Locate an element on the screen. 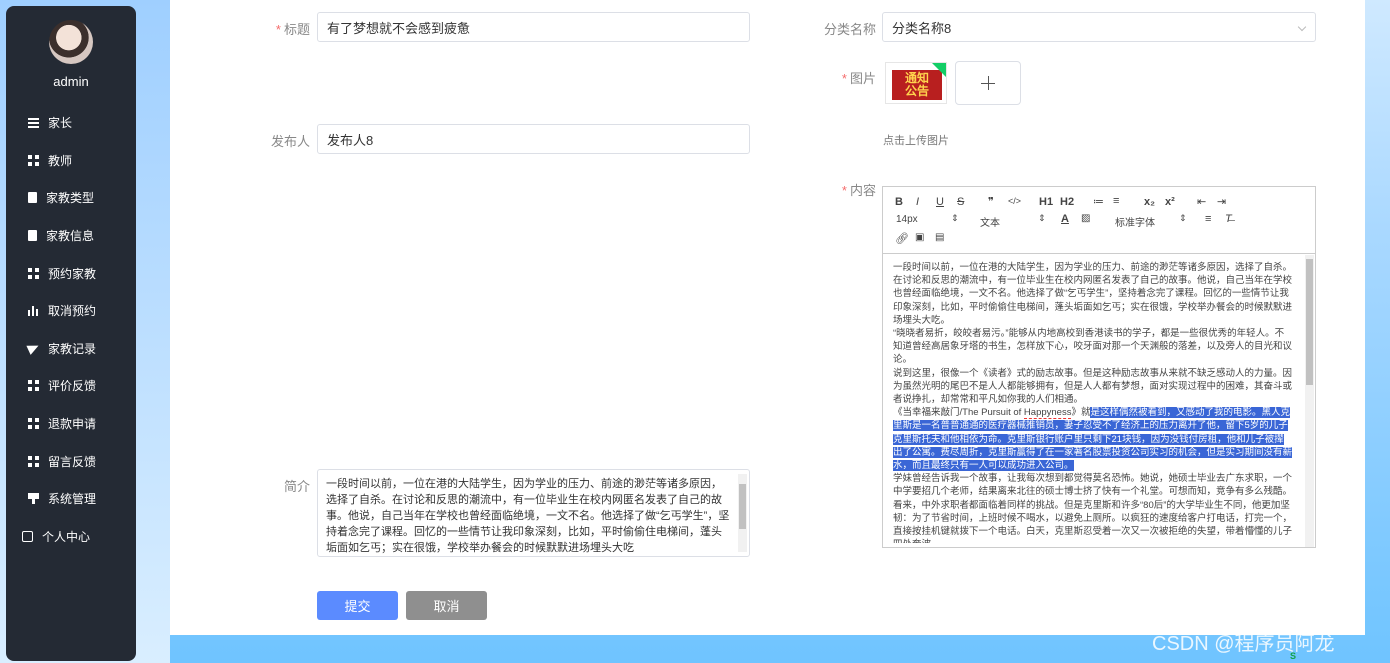 Image resolution: width=1390 pixels, height=663 pixels. bold-button: B is located at coordinates (899, 202).